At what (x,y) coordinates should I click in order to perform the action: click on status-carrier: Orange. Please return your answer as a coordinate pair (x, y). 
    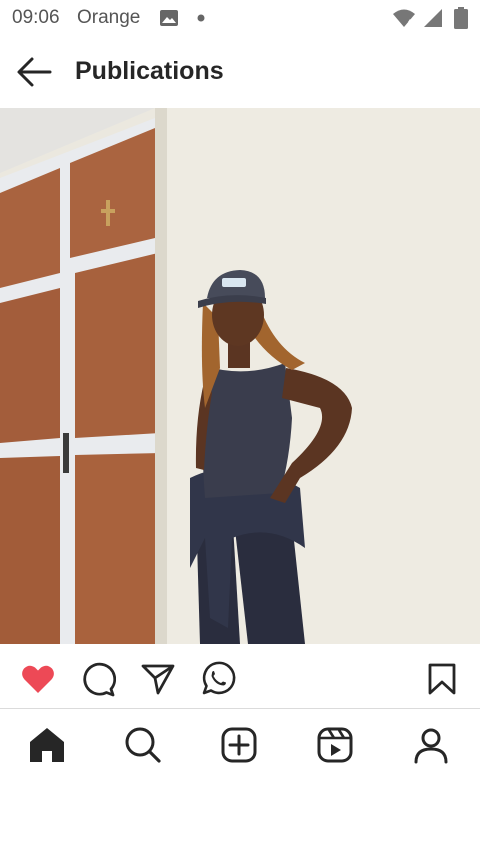
    Looking at the image, I should click on (109, 17).